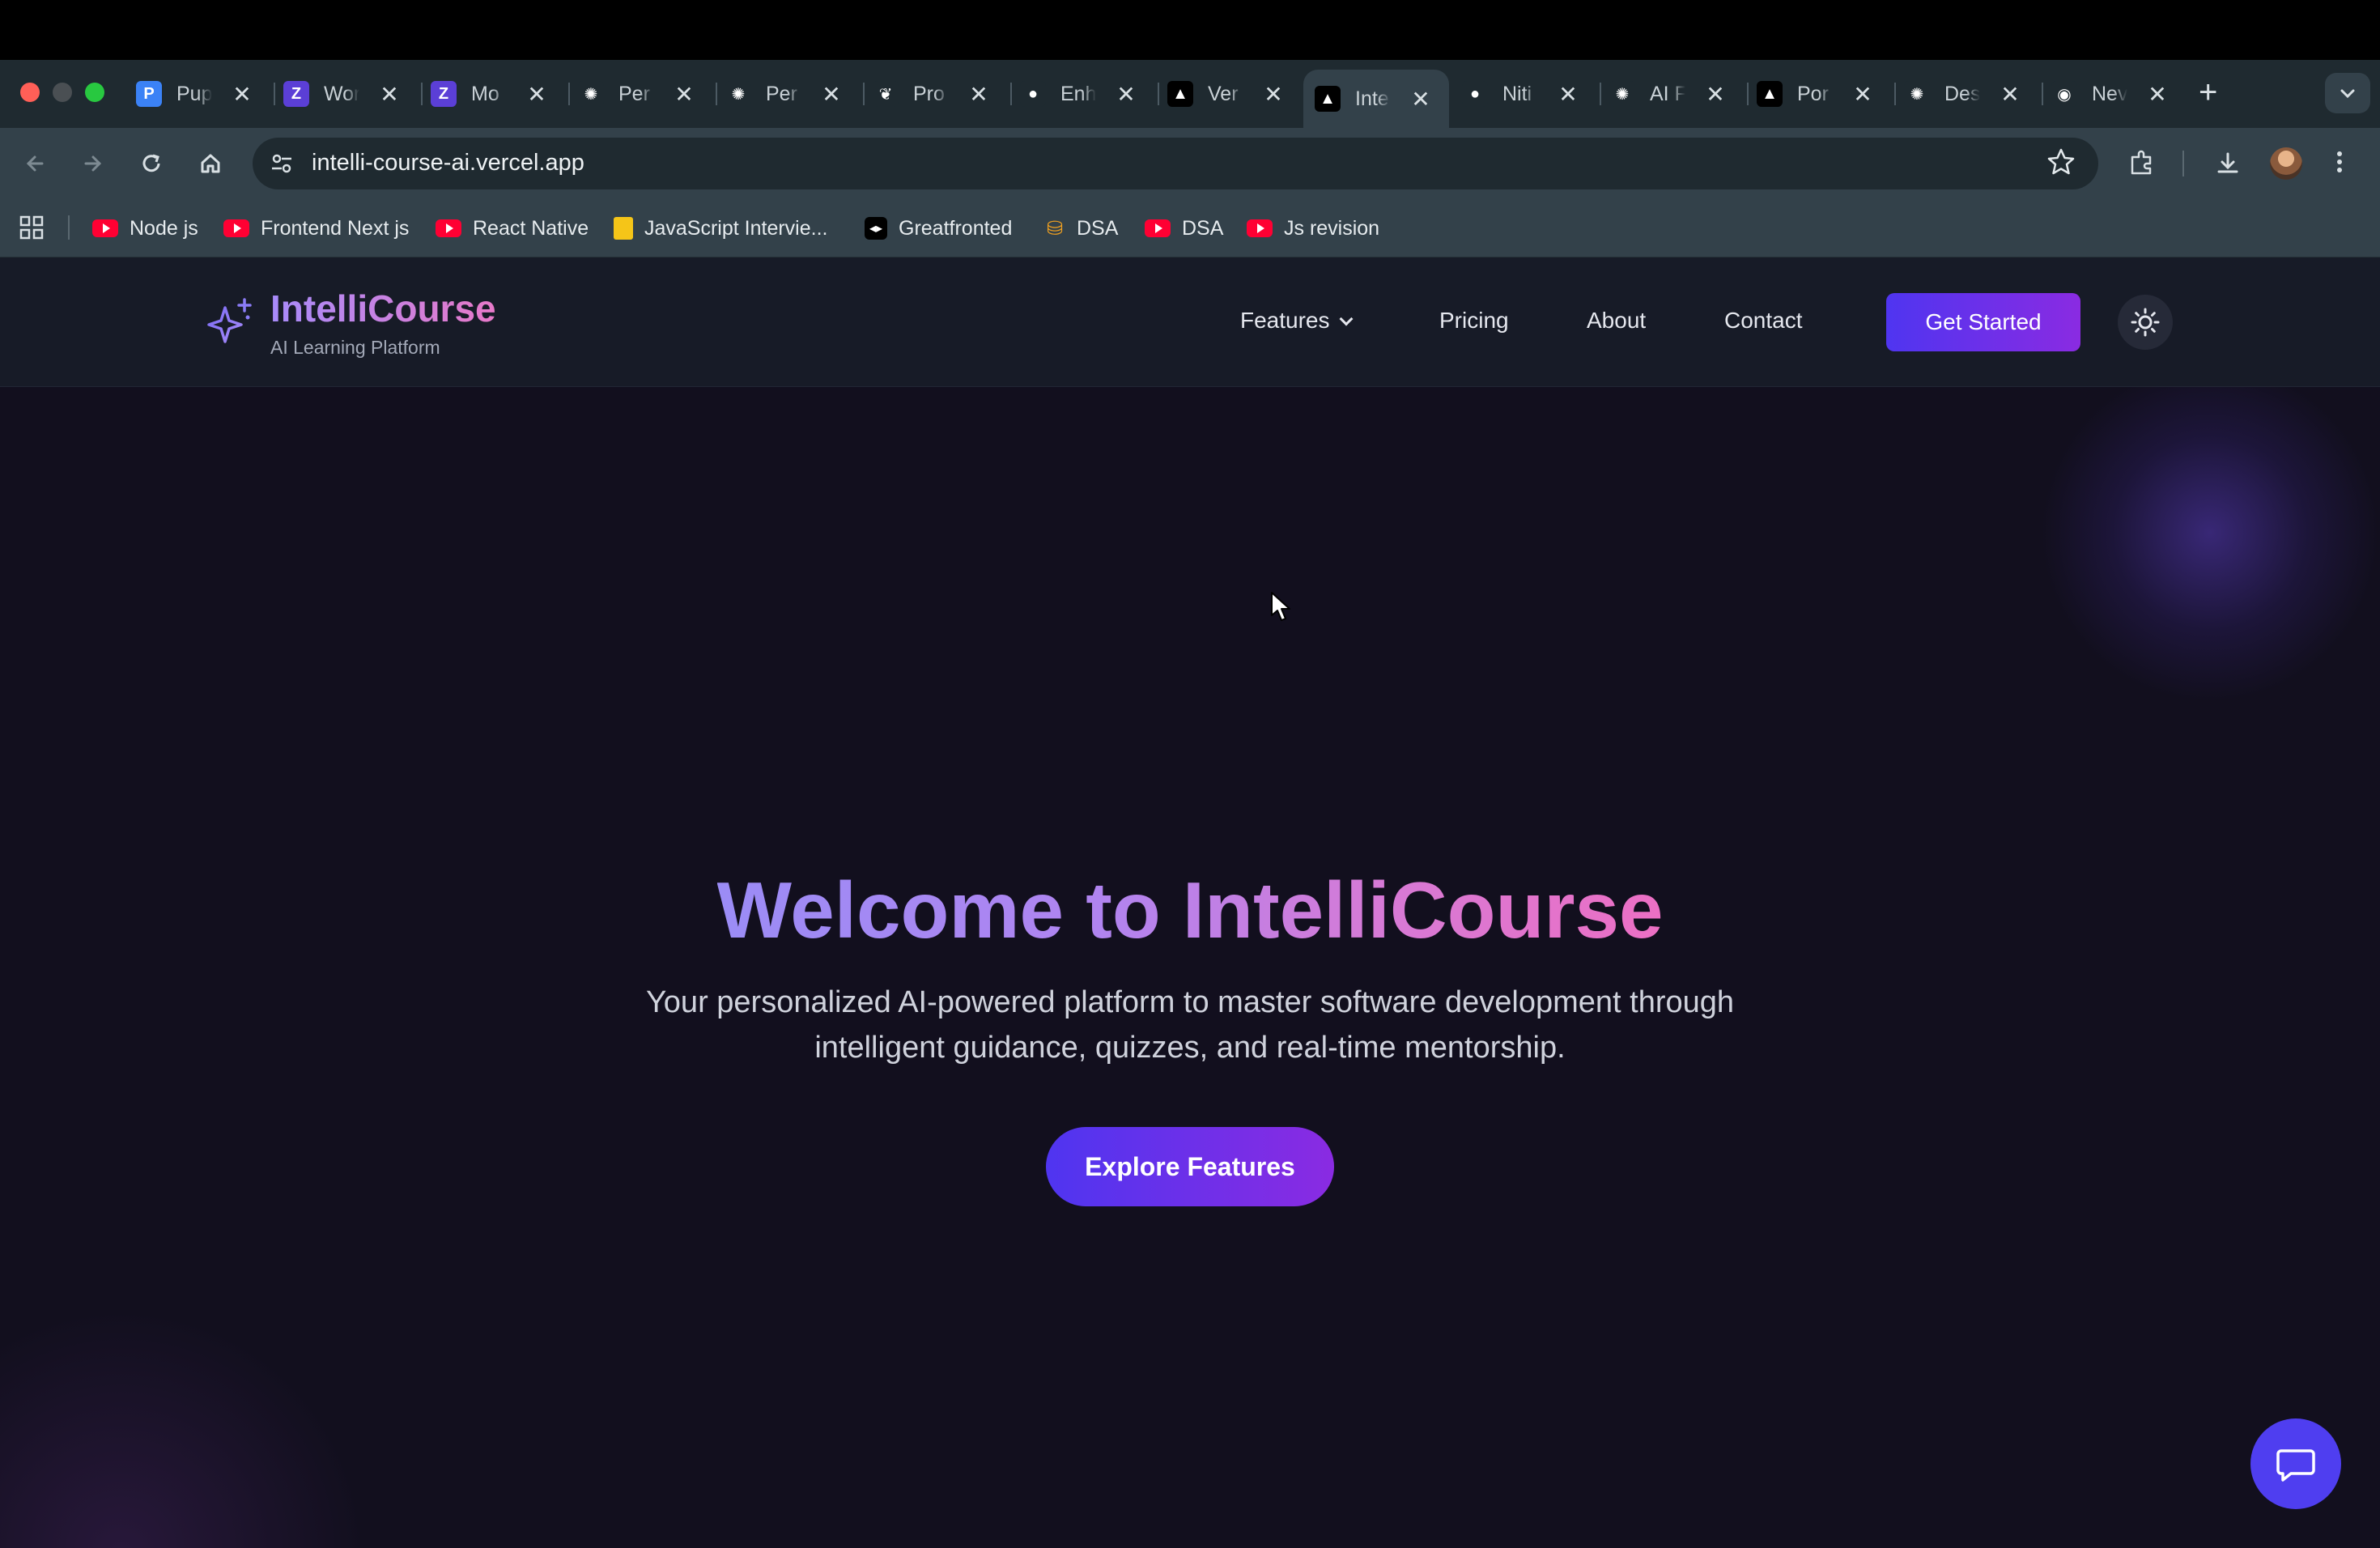 This screenshot has width=2380, height=1548. Describe the element at coordinates (316, 228) in the screenshot. I see `bookmark-item: Frontend Next js` at that location.